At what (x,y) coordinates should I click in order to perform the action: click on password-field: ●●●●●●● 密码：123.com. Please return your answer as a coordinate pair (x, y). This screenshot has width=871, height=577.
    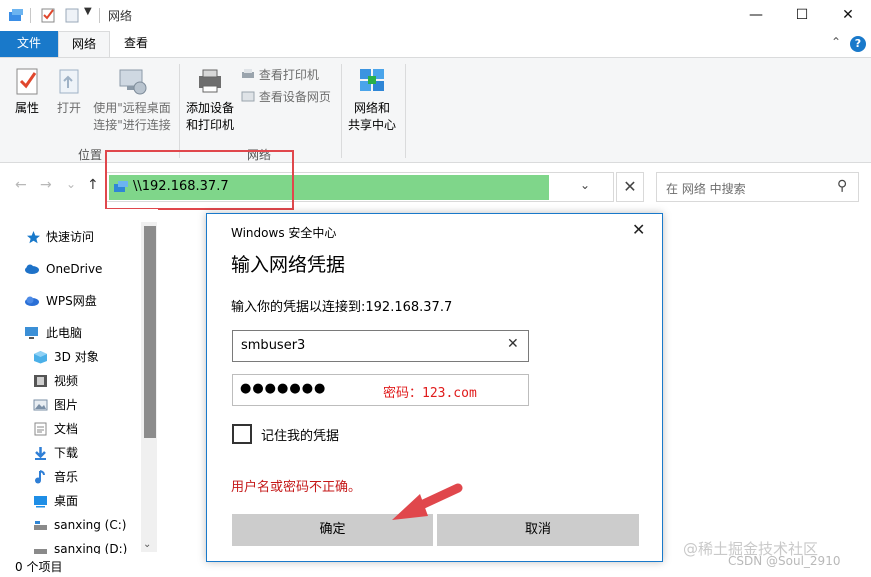
    Looking at the image, I should click on (380, 390).